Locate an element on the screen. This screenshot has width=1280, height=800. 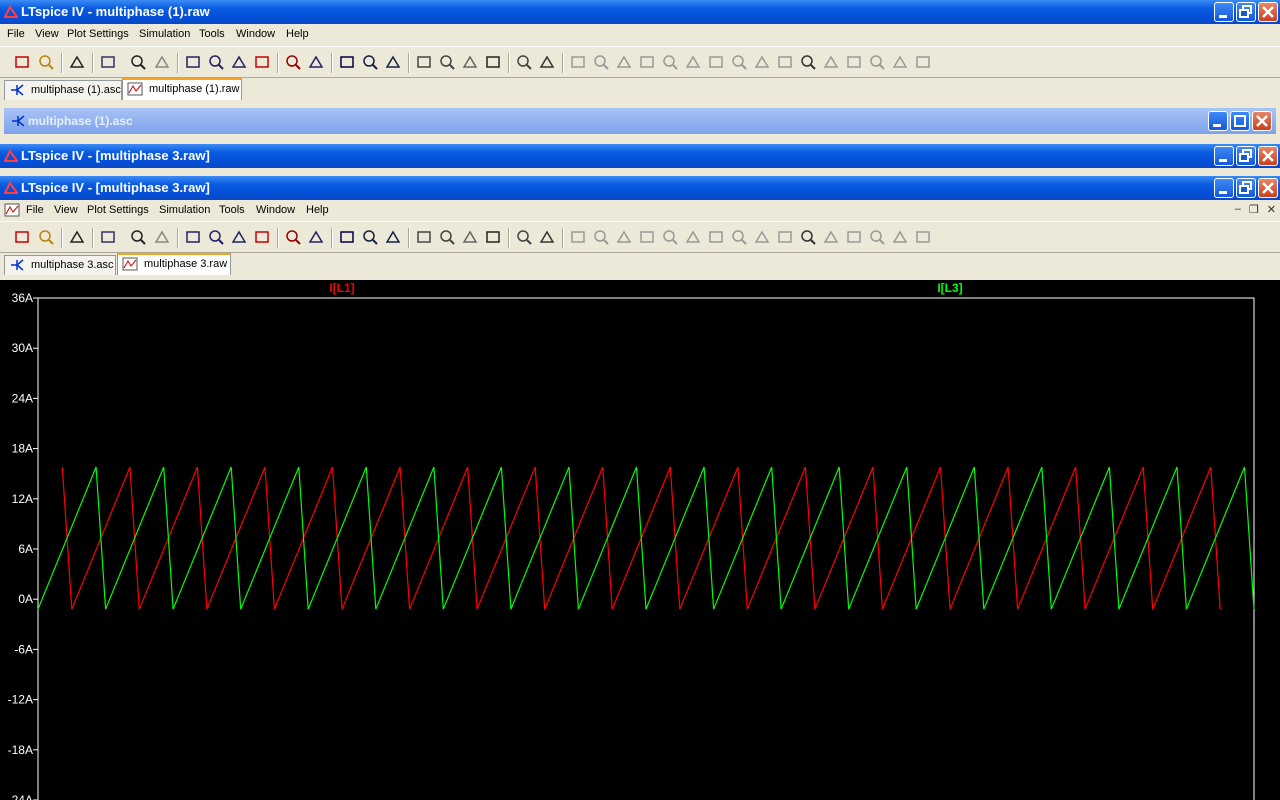
cascade-icon is located at coordinates (370, 62).